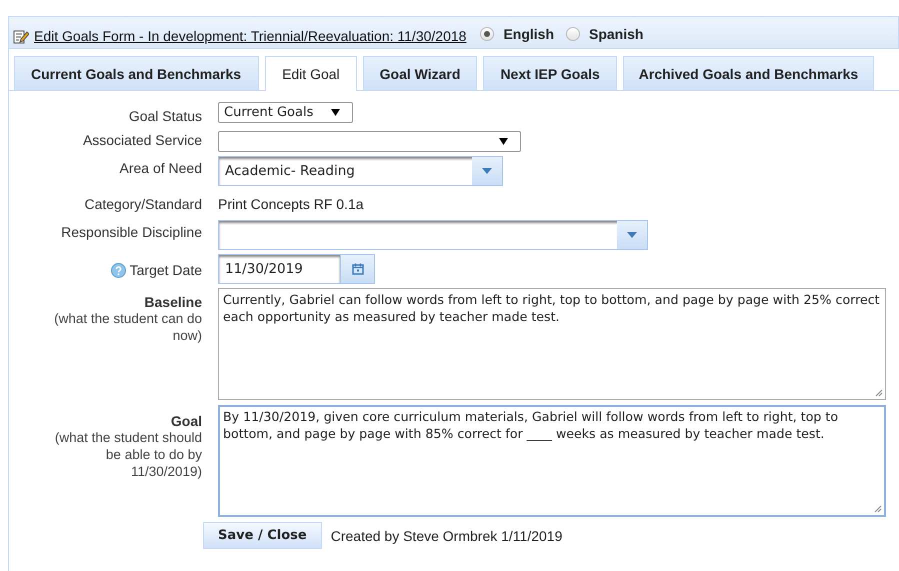 This screenshot has height=571, width=899. Describe the element at coordinates (279, 269) in the screenshot. I see `date-field: 11/30/2019` at that location.